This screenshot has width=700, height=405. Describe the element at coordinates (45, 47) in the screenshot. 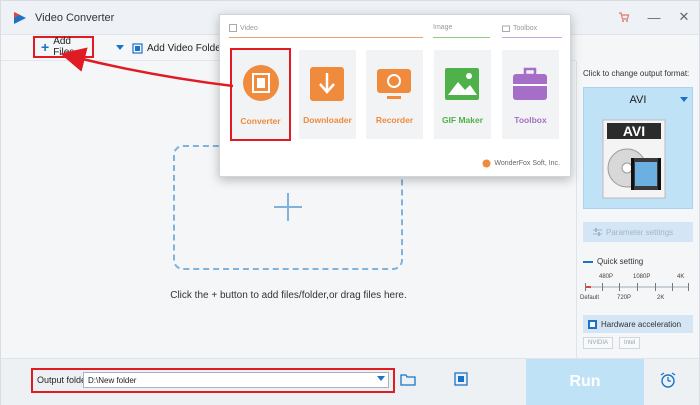

I see `plus-icon: +` at that location.